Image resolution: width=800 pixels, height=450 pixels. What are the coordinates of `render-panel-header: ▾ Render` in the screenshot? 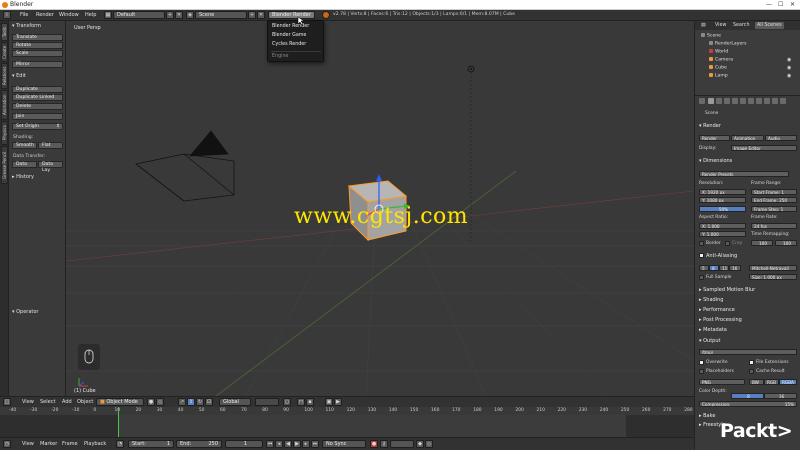 It's located at (710, 126).